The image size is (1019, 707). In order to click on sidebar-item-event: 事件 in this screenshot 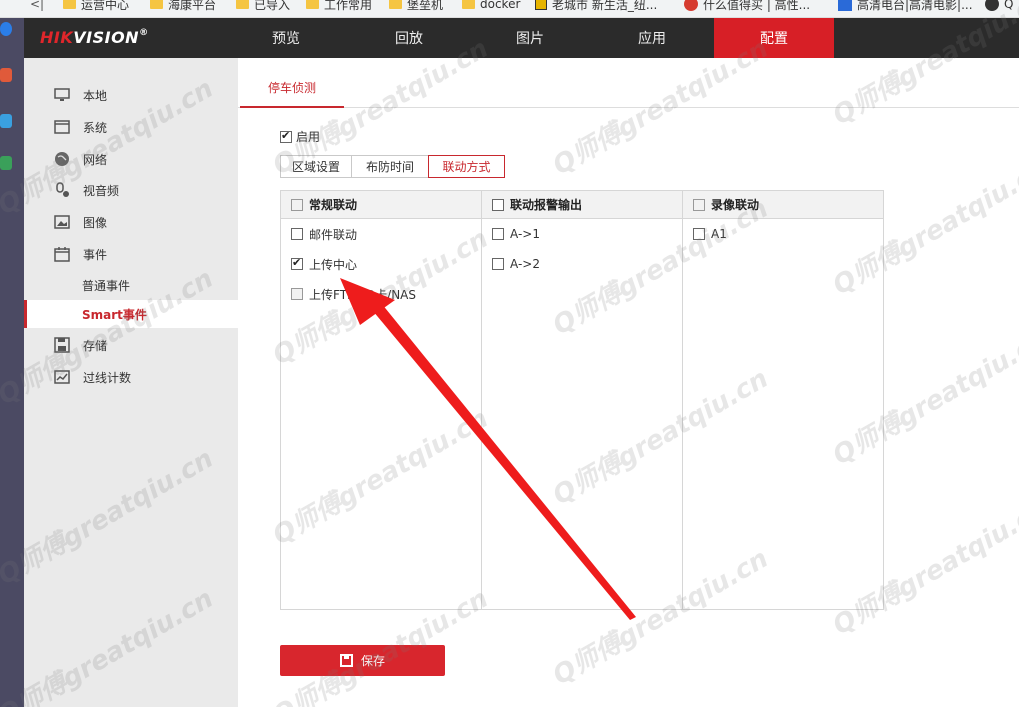, I will do `click(131, 254)`.